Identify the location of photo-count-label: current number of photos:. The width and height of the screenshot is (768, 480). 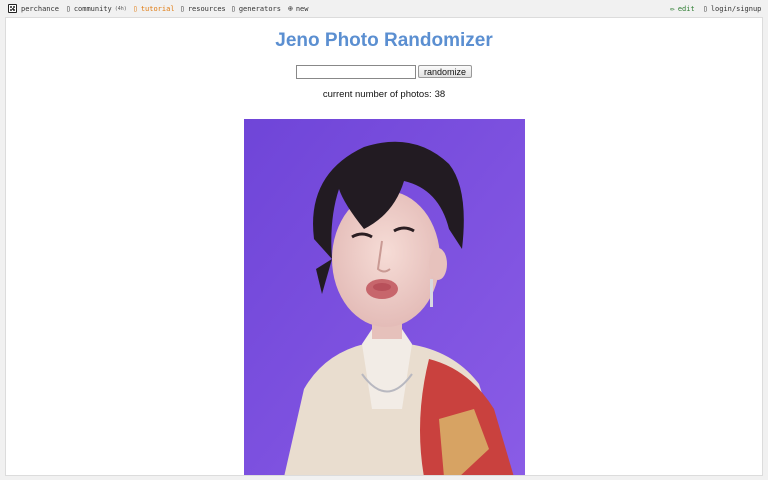
(377, 94).